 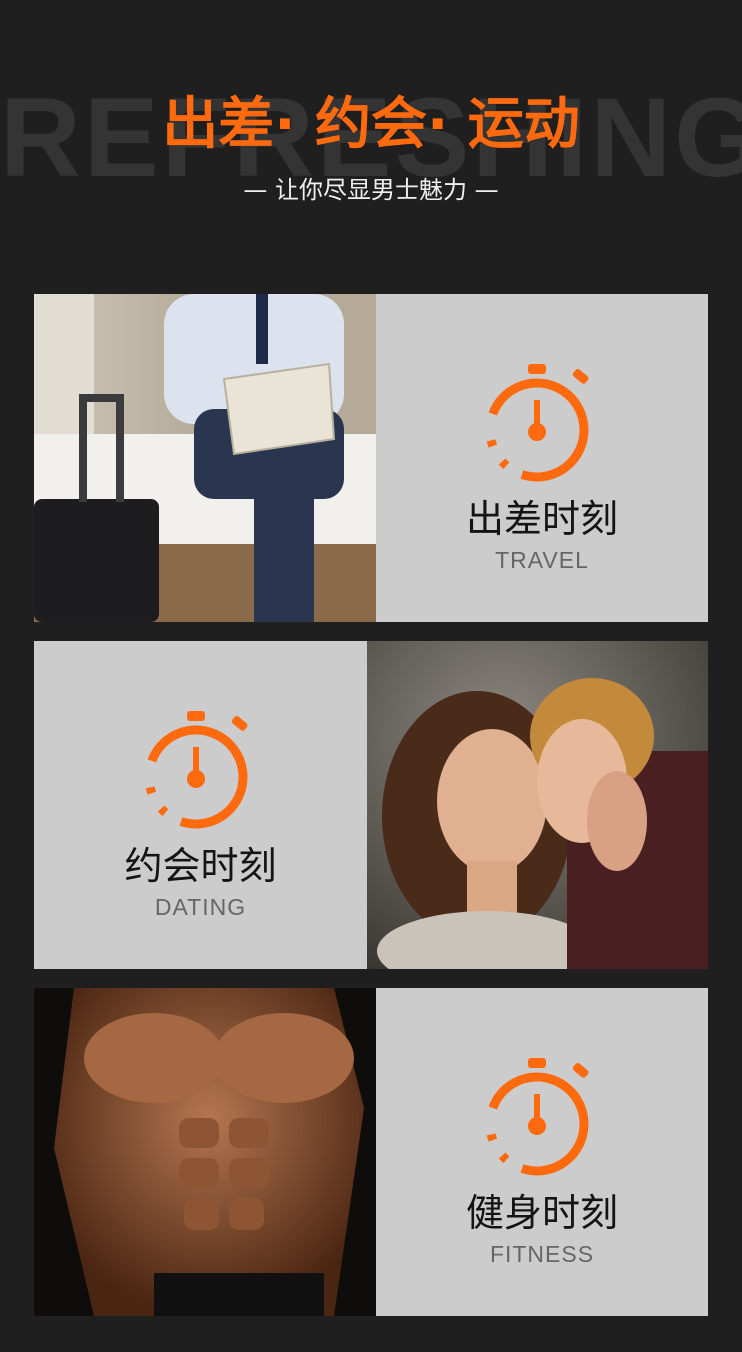 What do you see at coordinates (541, 519) in the screenshot?
I see `travel-title: 出差时刻` at bounding box center [541, 519].